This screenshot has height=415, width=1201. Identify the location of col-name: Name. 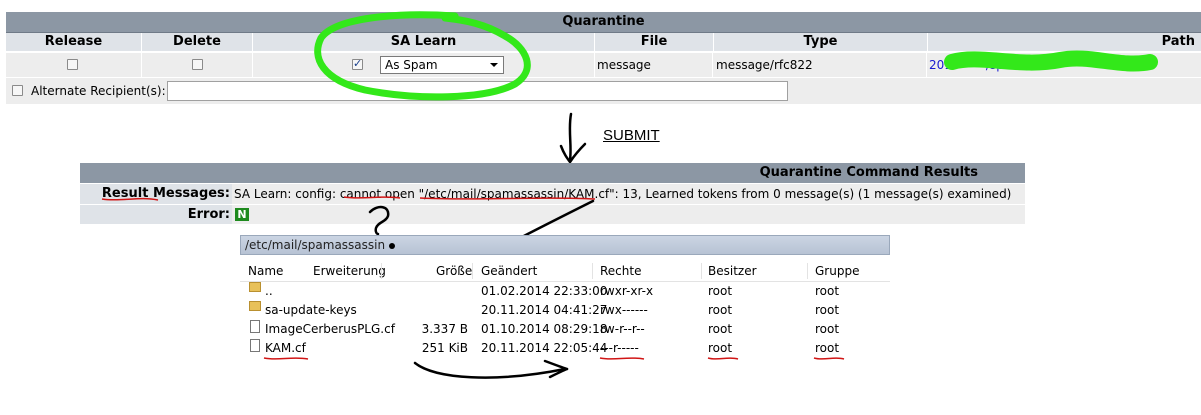
(265, 271).